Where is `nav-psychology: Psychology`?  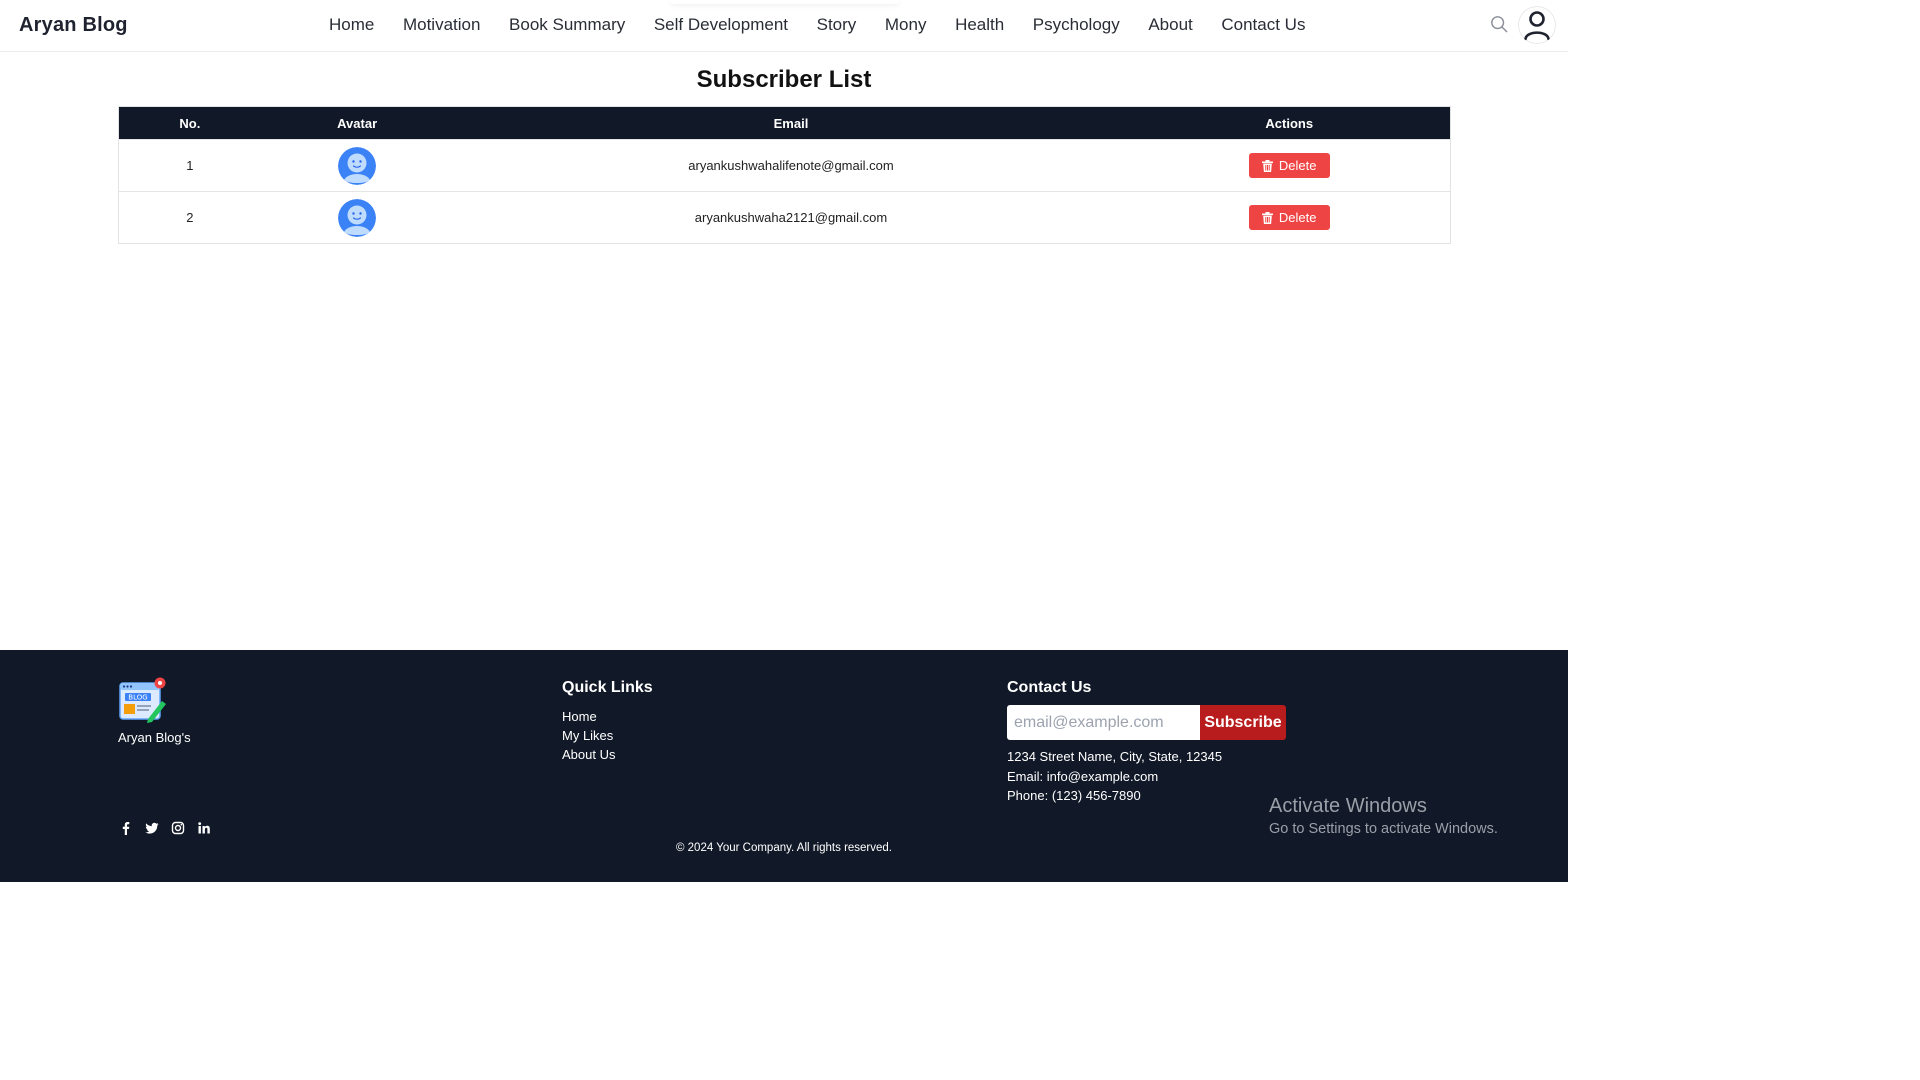 nav-psychology: Psychology is located at coordinates (1076, 25).